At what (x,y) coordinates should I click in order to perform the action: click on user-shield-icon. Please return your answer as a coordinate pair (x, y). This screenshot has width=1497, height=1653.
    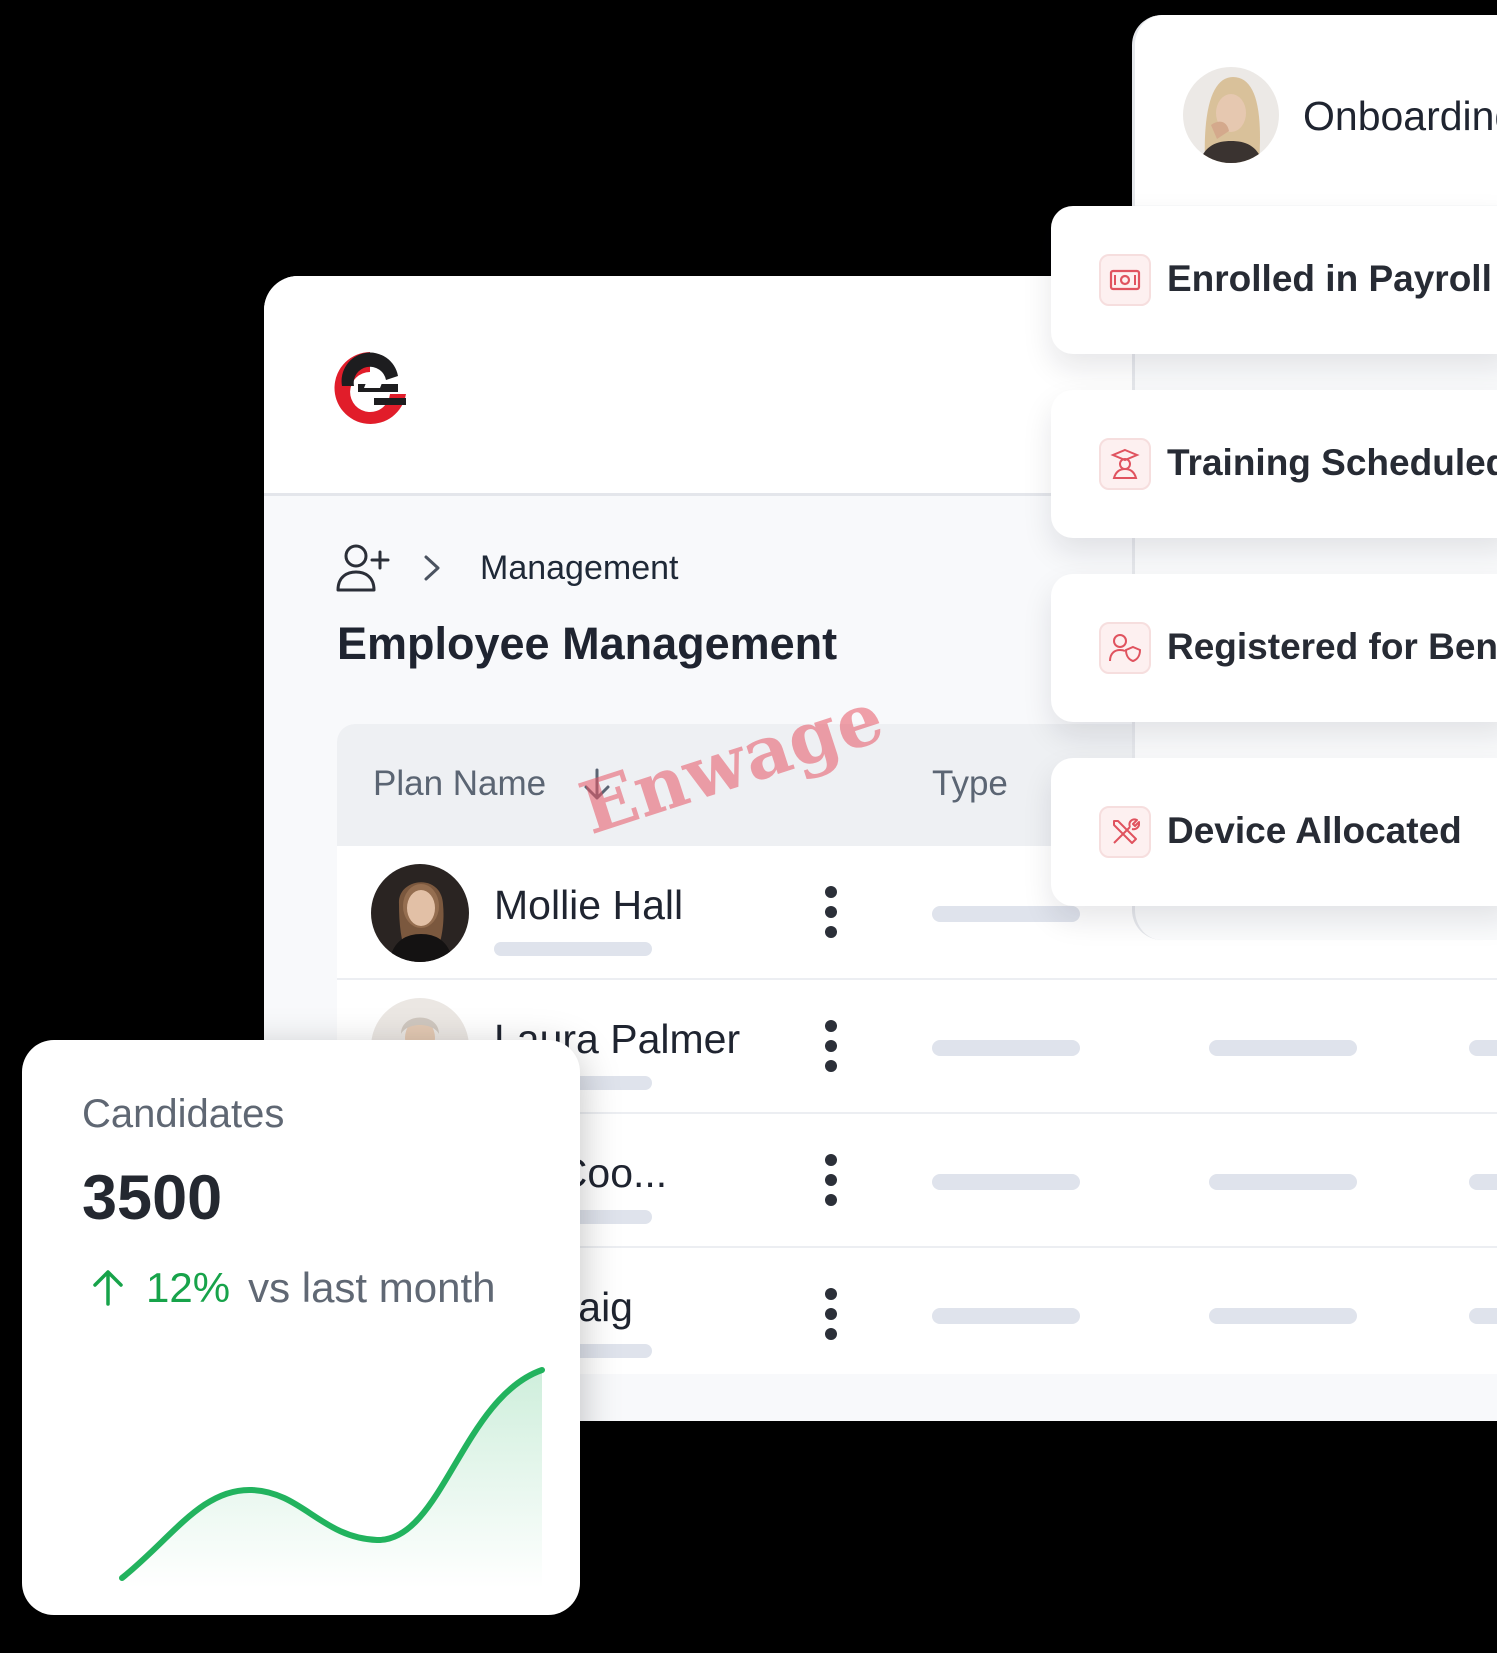
    Looking at the image, I should click on (1125, 648).